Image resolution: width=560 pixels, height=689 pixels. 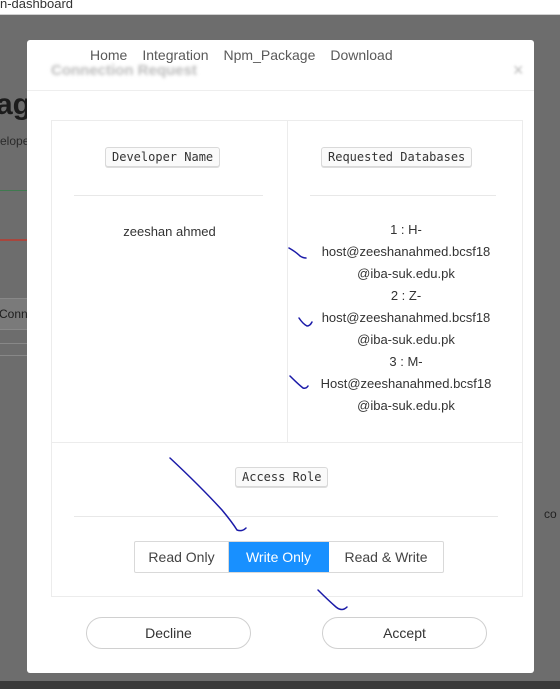 I want to click on modal-title: Connection Request, so click(x=124, y=70).